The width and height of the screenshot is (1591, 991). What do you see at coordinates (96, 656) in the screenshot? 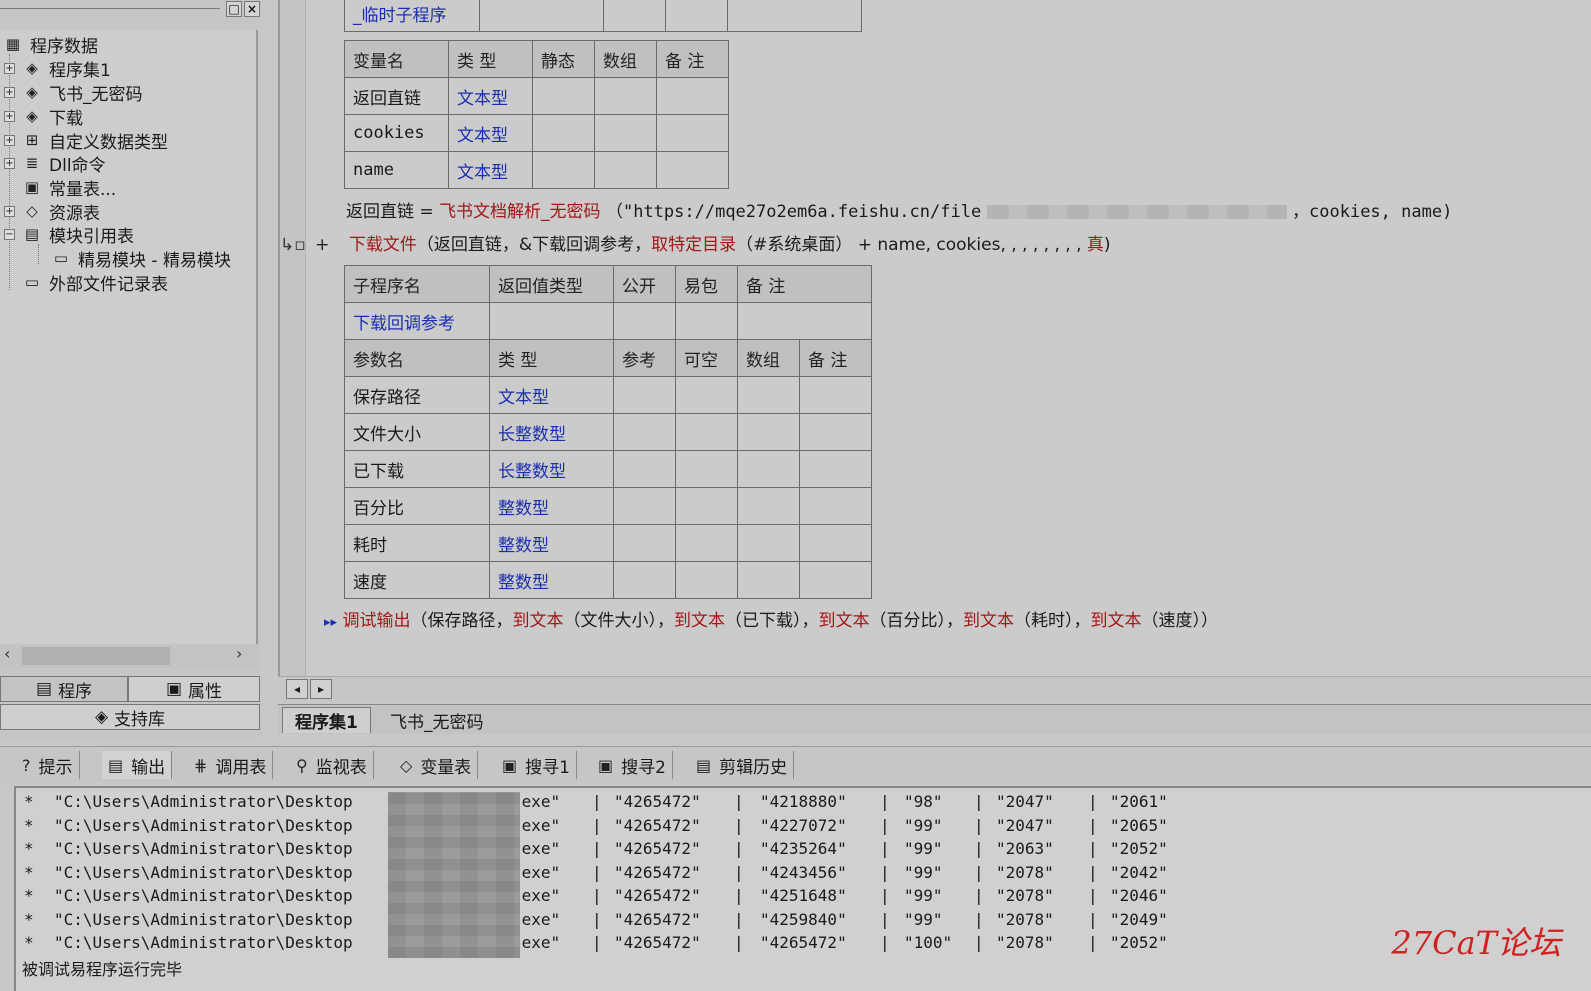
I see `scrollbar-thumb` at bounding box center [96, 656].